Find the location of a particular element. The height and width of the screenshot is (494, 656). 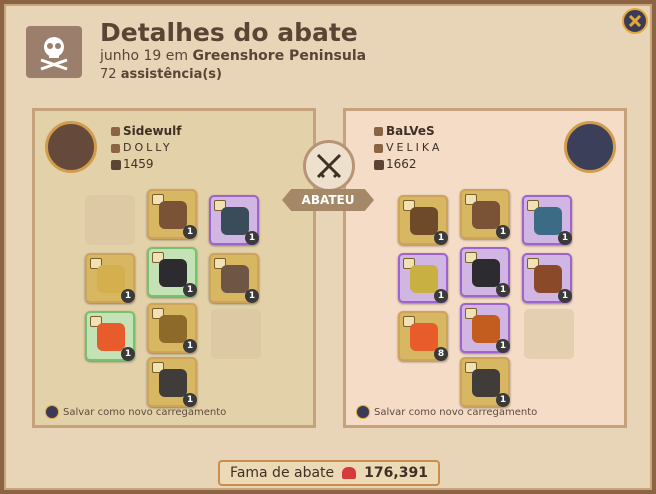

killer-slot-offhand: 1 is located at coordinates (234, 278).